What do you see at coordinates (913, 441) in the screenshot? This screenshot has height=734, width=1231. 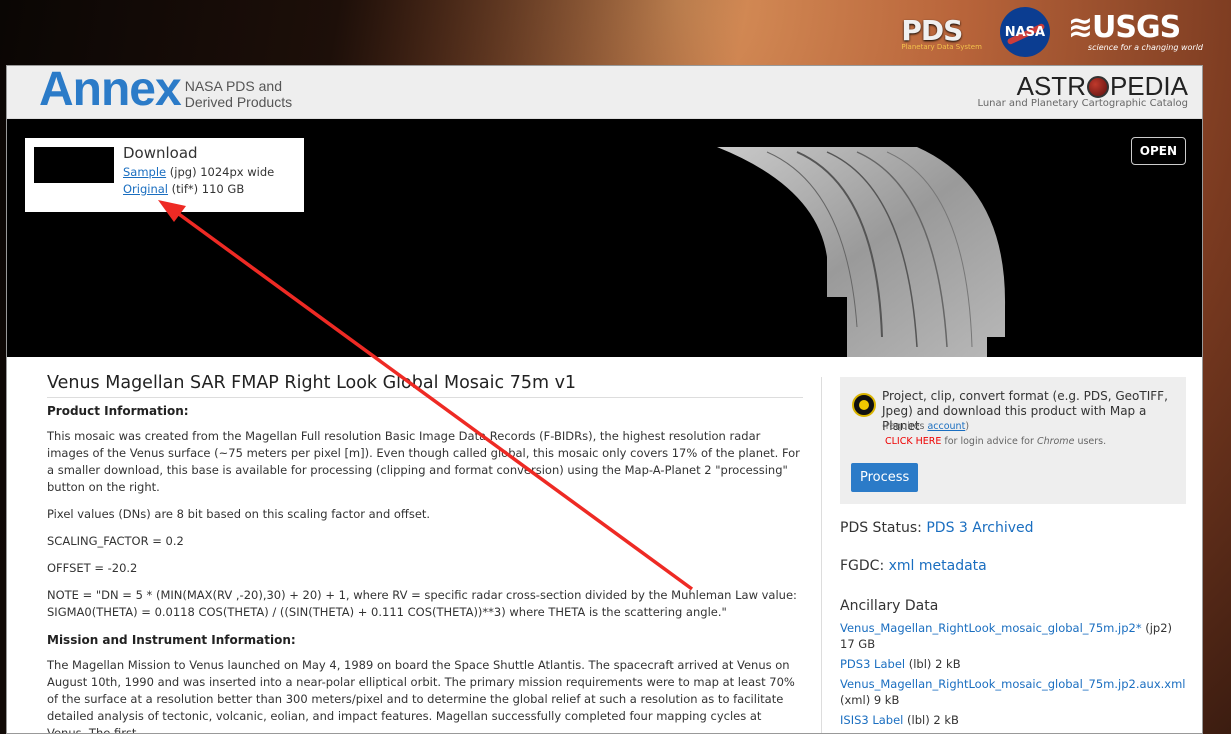 I see `click-here-link: CLICK HERE` at bounding box center [913, 441].